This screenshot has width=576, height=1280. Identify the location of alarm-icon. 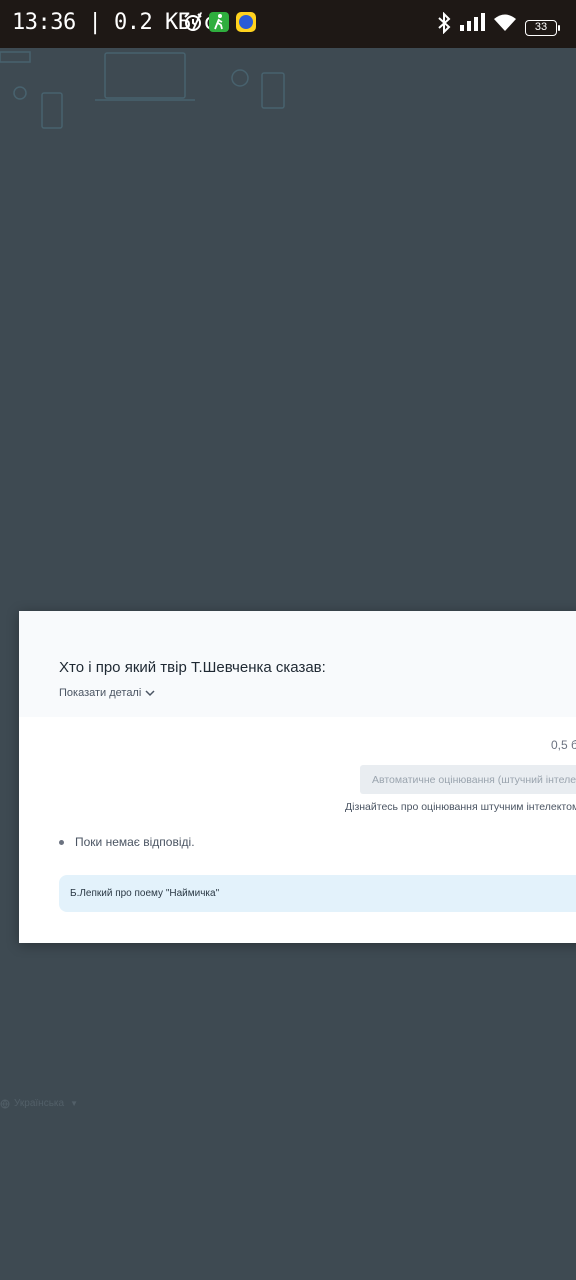
(193, 22).